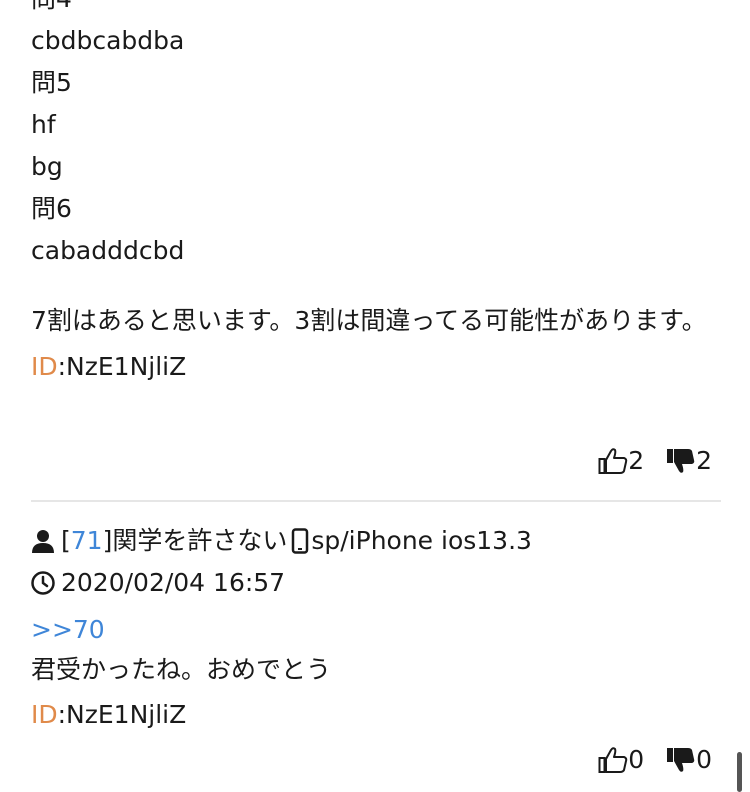 The width and height of the screenshot is (750, 792). I want to click on post-header: [71] 関学を許さない sp/iPhone ios13.3, so click(376, 541).